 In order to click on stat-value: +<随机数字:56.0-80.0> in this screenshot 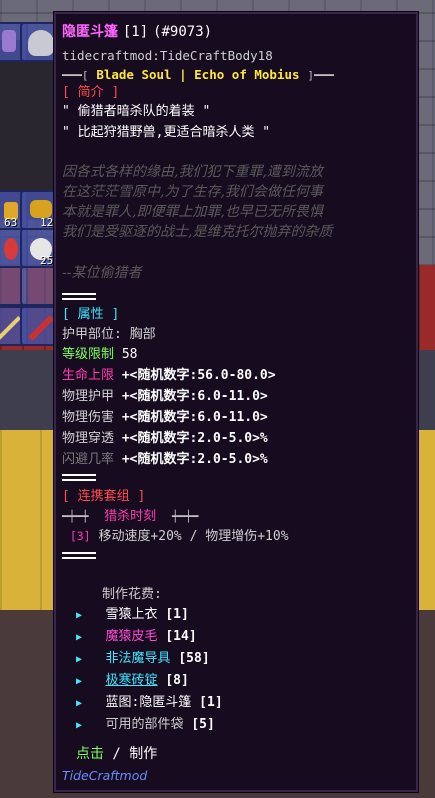, I will do `click(198, 375)`.